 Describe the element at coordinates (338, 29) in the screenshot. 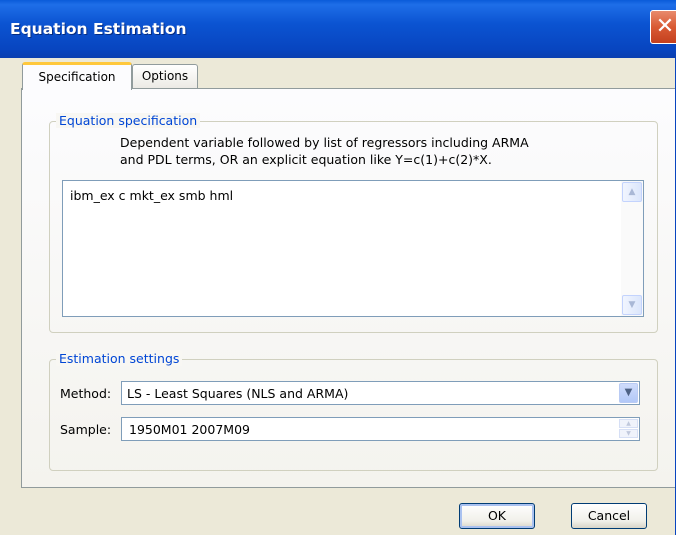

I see `title-bar: Equation Estimation ✕` at that location.